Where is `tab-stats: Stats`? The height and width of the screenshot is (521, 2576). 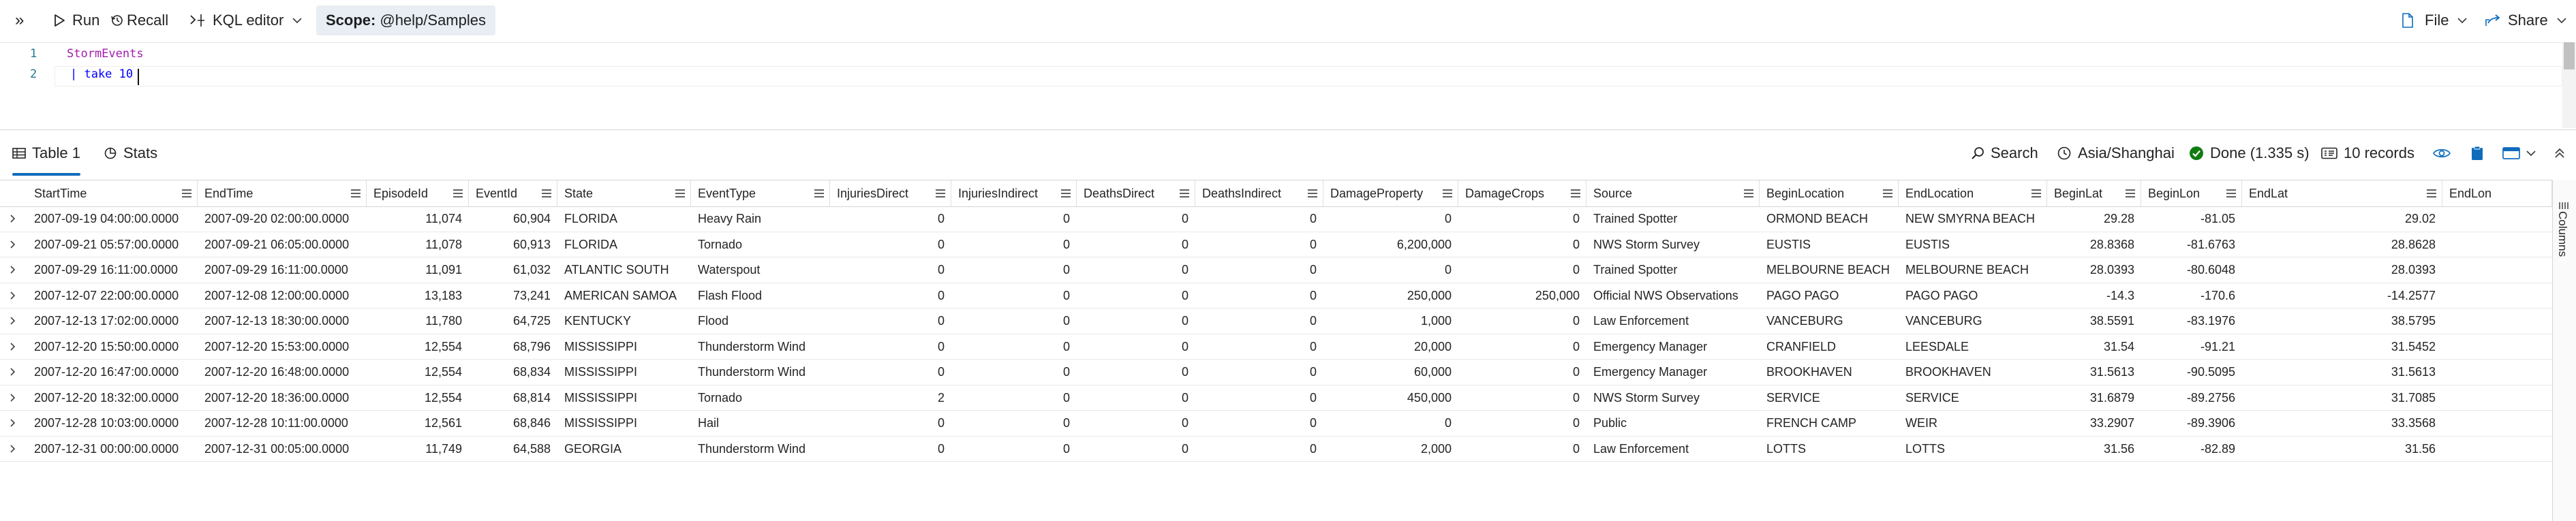 tab-stats: Stats is located at coordinates (130, 153).